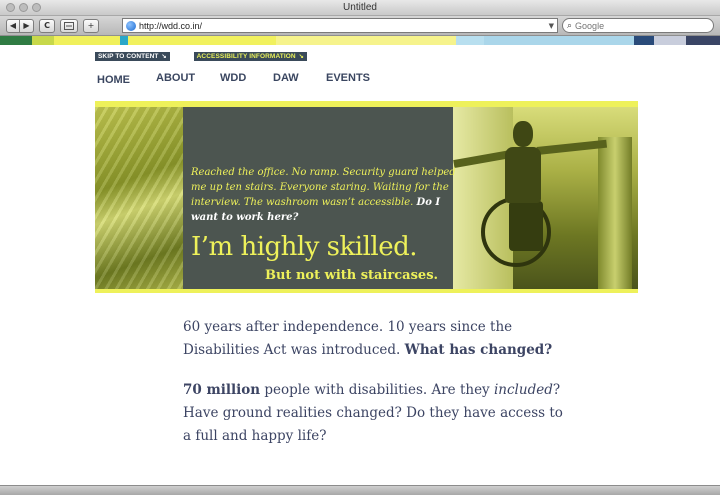  What do you see at coordinates (10, 7) in the screenshot?
I see `close-window-button` at bounding box center [10, 7].